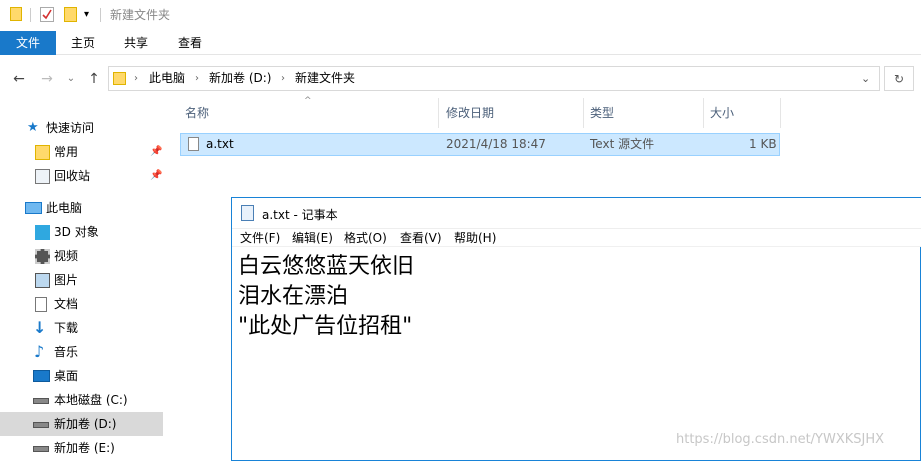  What do you see at coordinates (33, 127) in the screenshot?
I see `star-icon: ★` at bounding box center [33, 127].